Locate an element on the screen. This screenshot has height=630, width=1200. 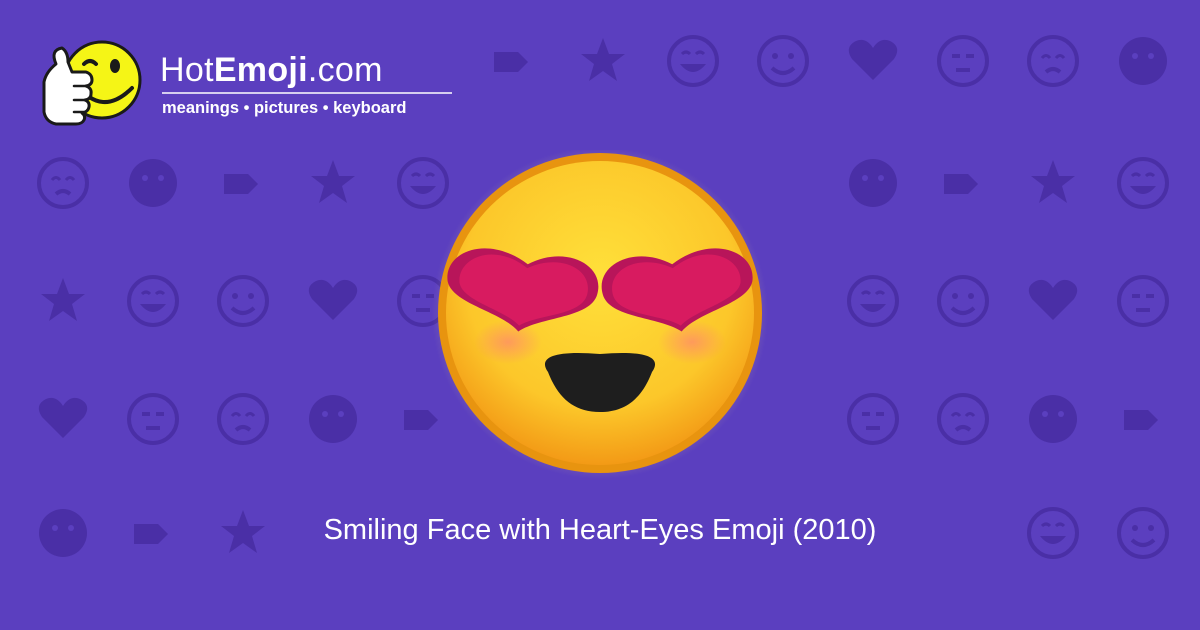
devil-icon is located at coordinates (963, 301).